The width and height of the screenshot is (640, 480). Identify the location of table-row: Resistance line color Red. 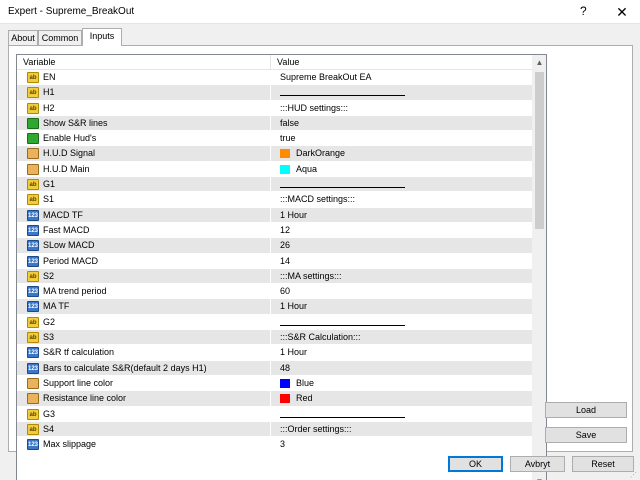
(274, 399).